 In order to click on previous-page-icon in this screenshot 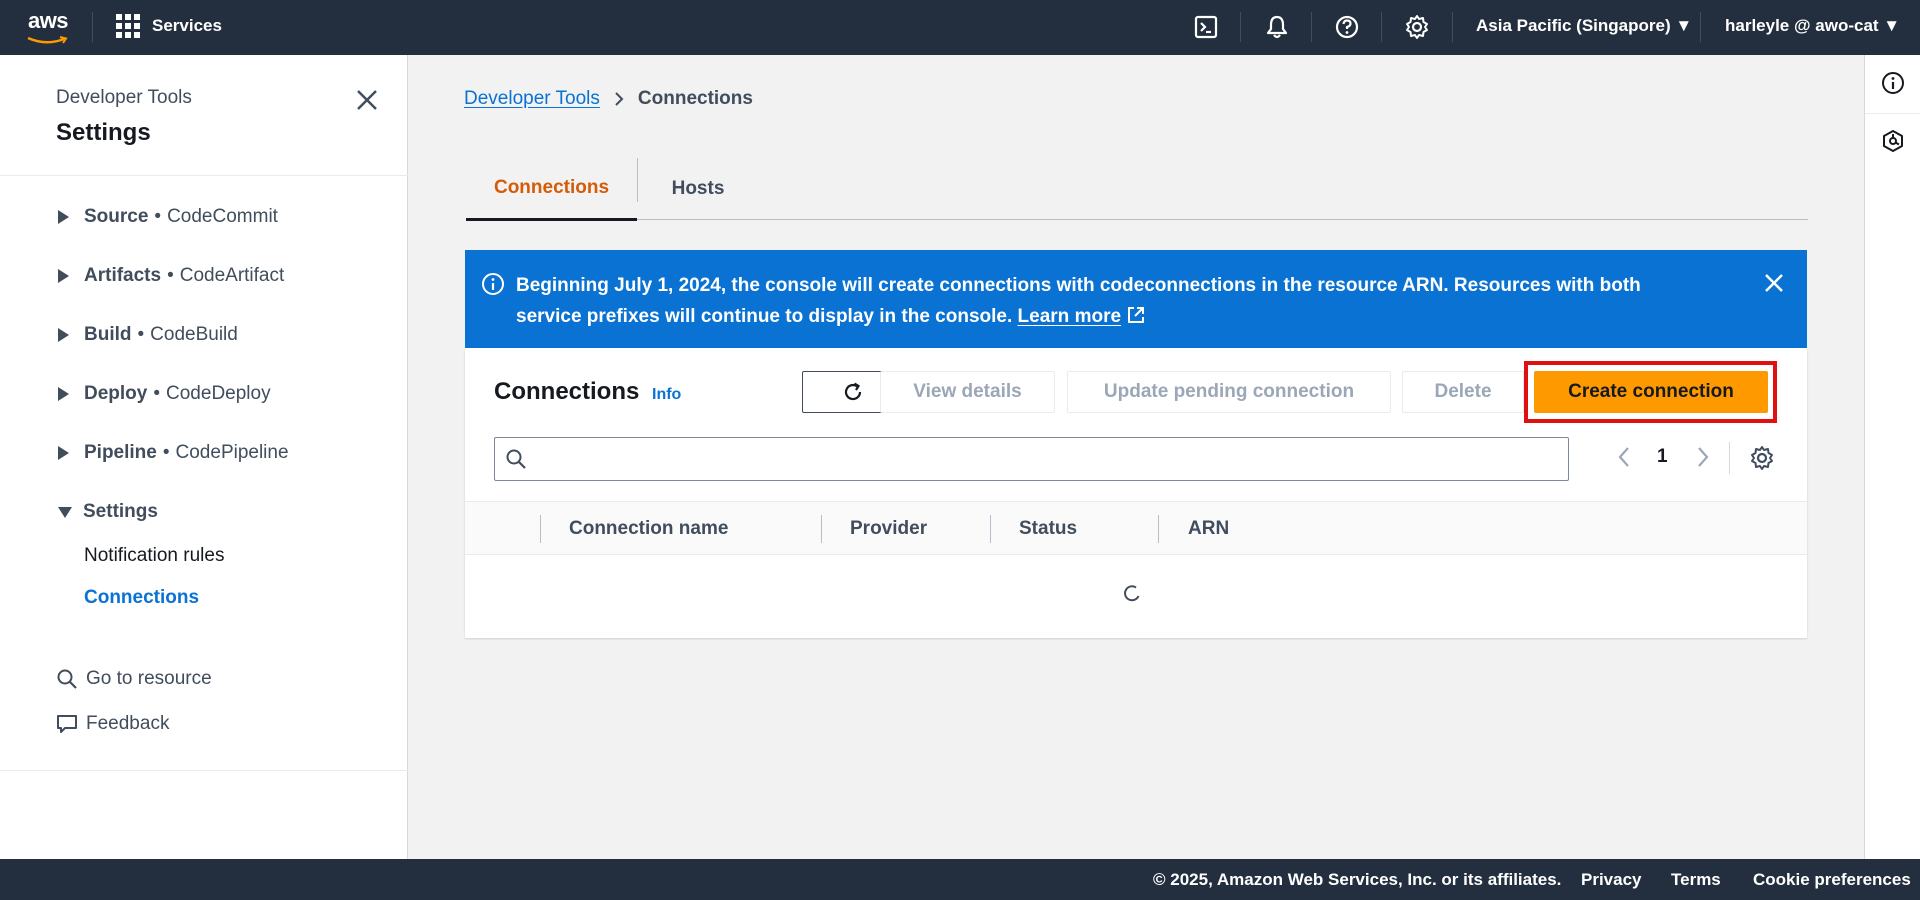, I will do `click(1624, 457)`.